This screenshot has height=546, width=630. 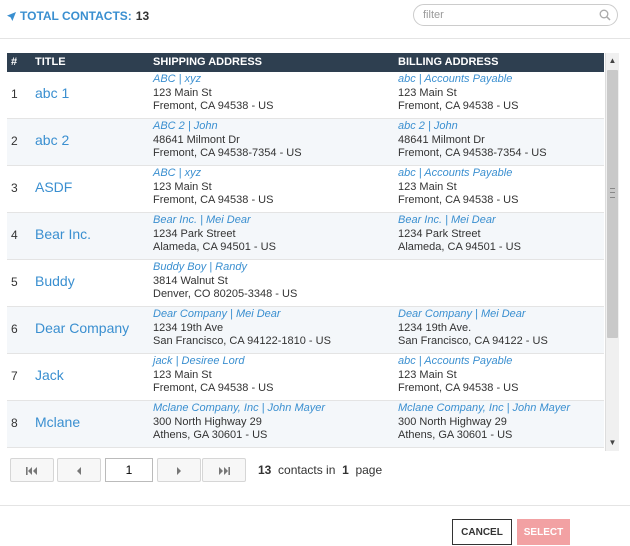 I want to click on filter-input, so click(x=515, y=15).